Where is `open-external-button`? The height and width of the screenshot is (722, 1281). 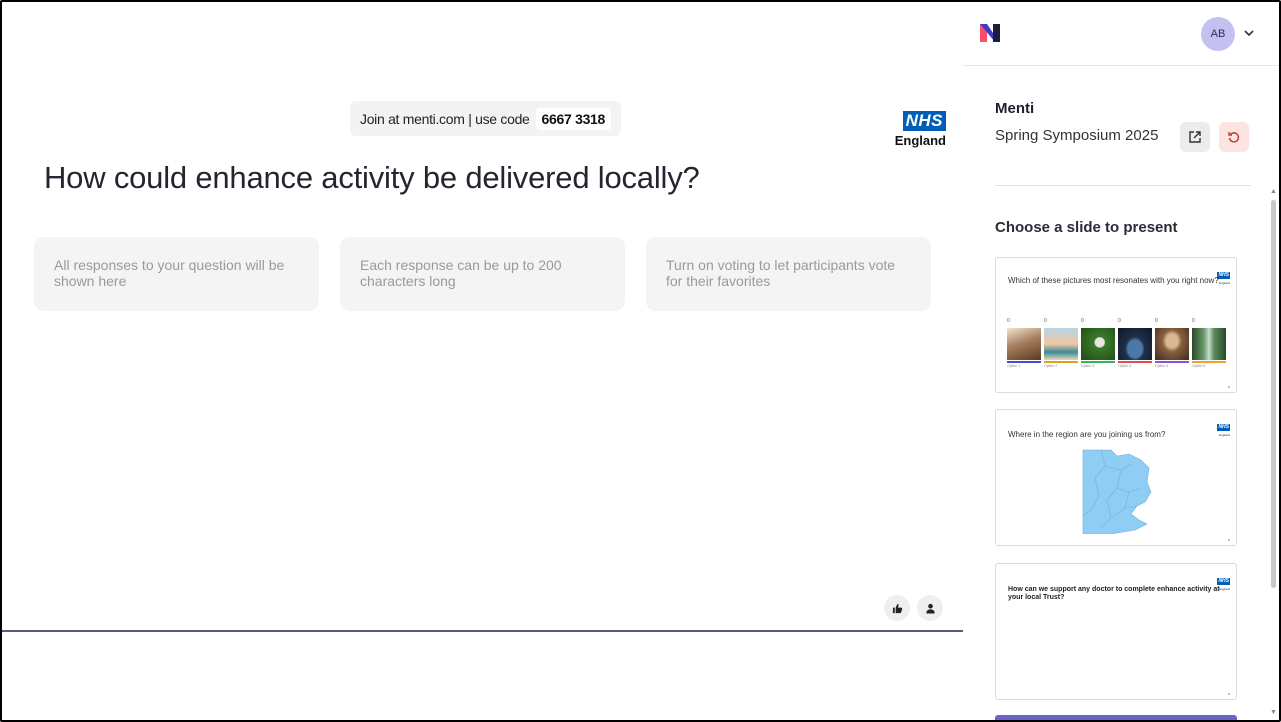
open-external-button is located at coordinates (1195, 137).